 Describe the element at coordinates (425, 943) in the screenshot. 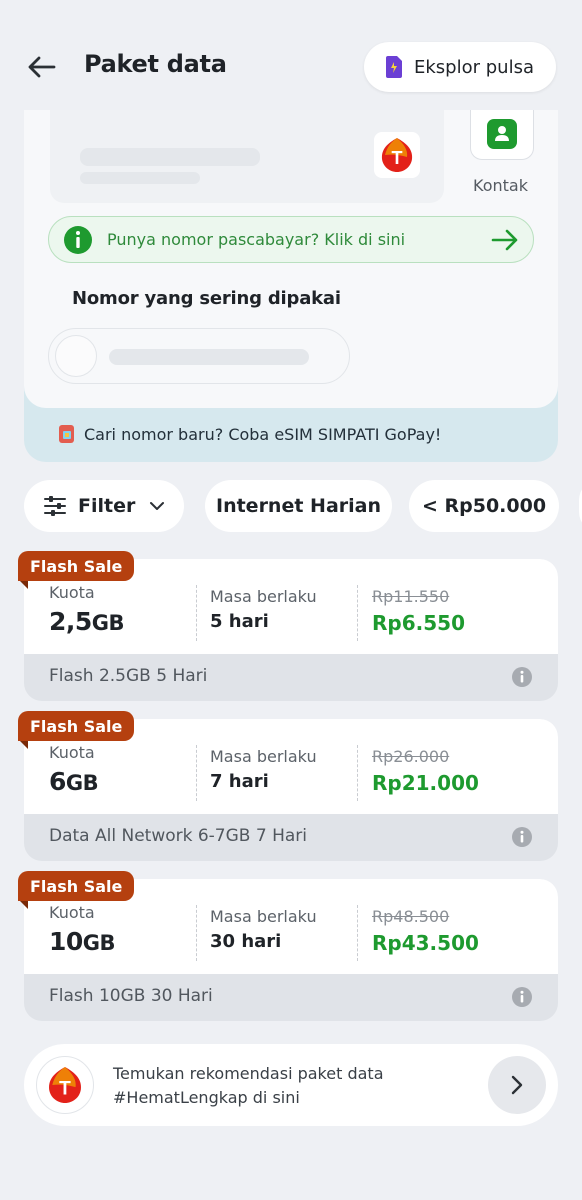

I see `sale-price: Rp43.500` at that location.